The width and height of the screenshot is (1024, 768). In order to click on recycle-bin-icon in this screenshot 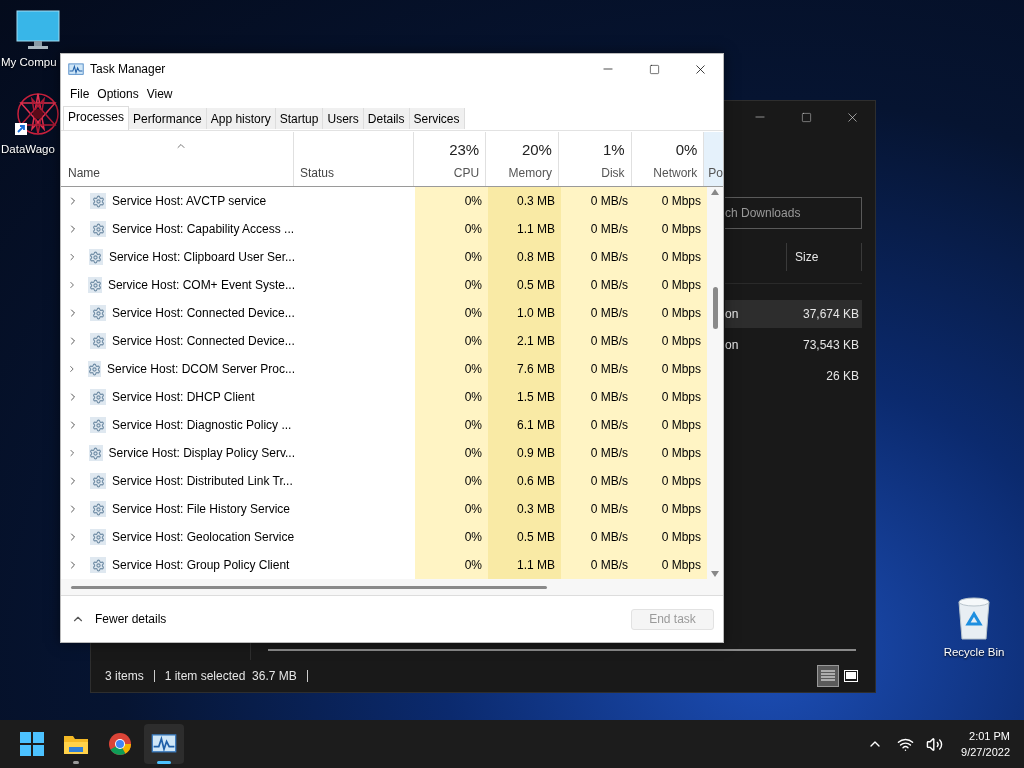, I will do `click(974, 618)`.